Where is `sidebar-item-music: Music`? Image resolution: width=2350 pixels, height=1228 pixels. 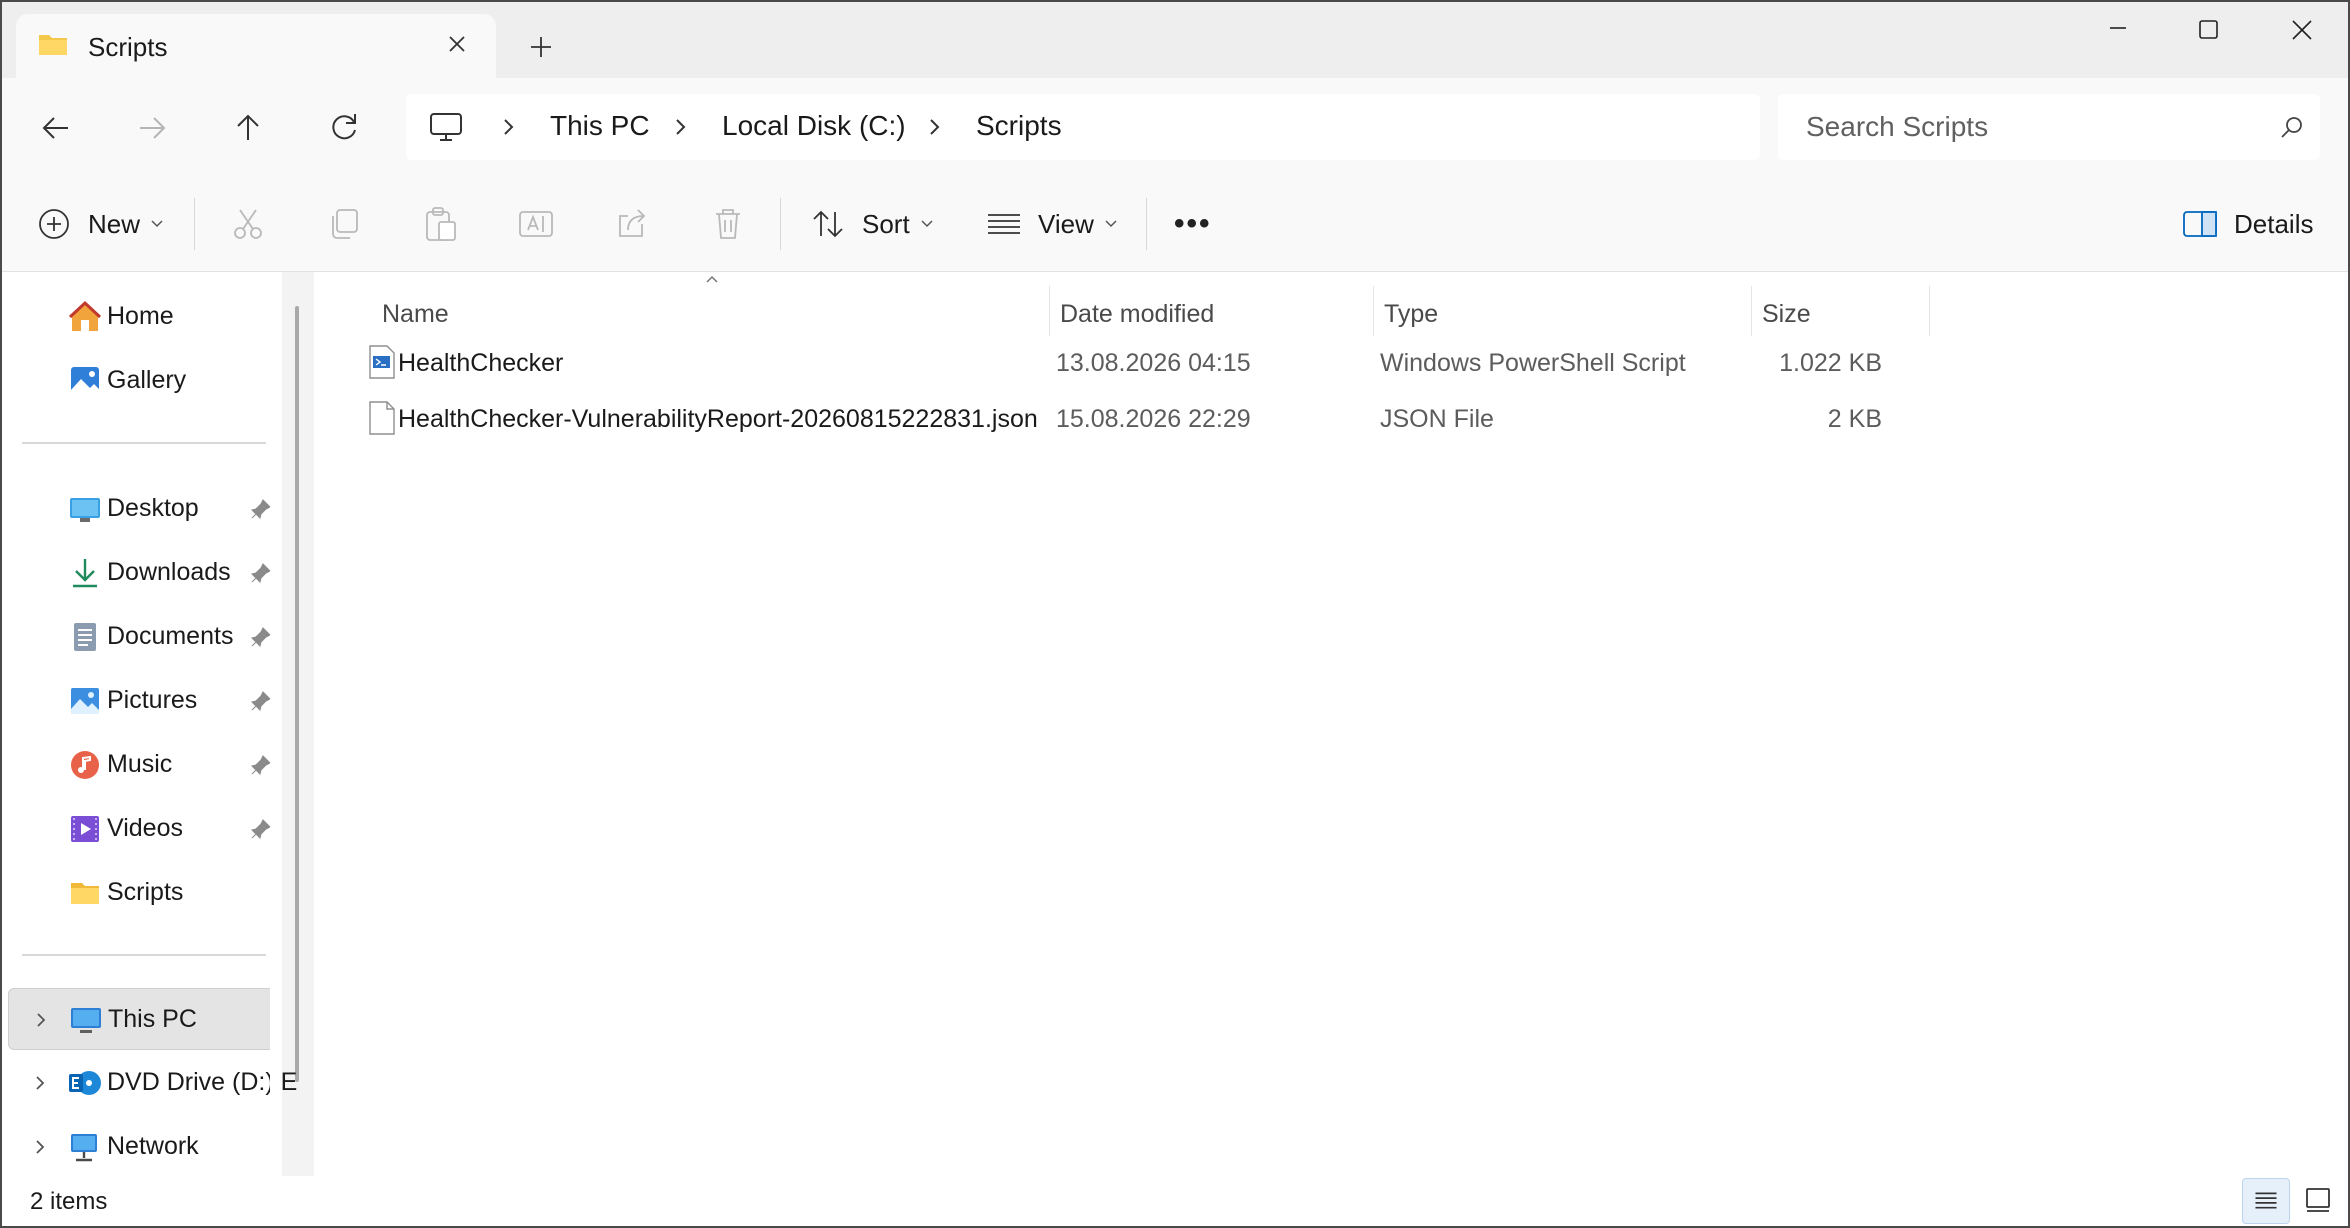 sidebar-item-music: Music is located at coordinates (144, 765).